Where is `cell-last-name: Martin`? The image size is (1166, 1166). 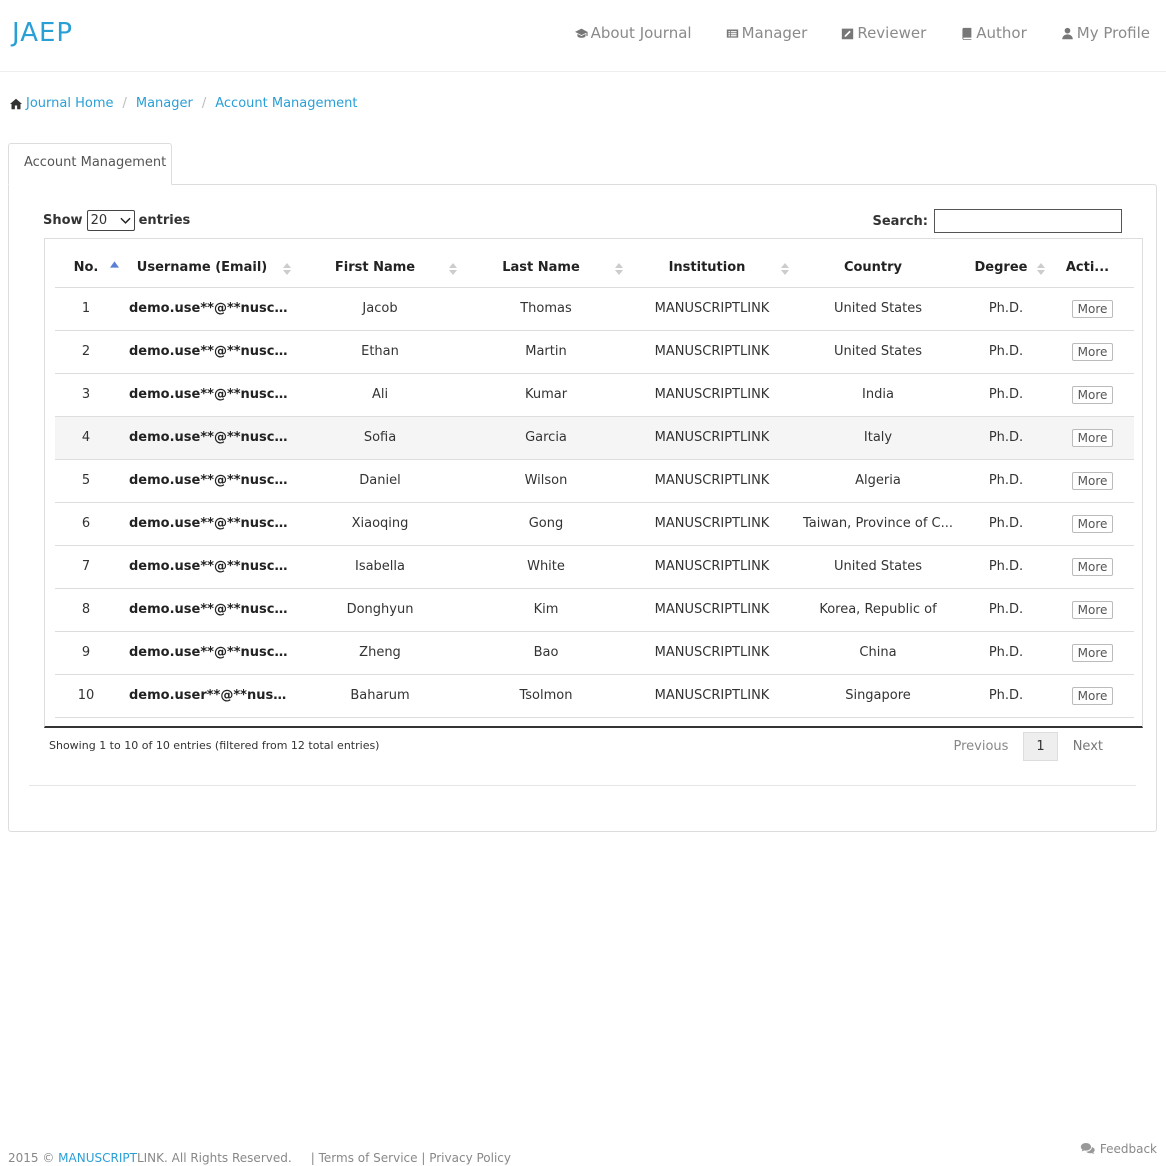
cell-last-name: Martin is located at coordinates (546, 352).